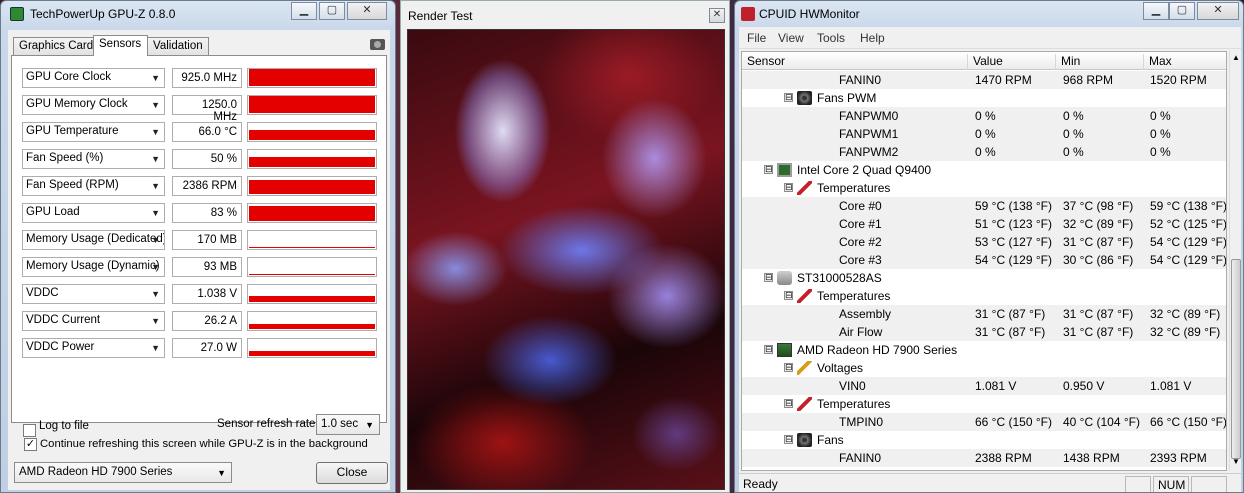  Describe the element at coordinates (1178, 458) in the screenshot. I see `sensor-max: 2393 RPM` at that location.